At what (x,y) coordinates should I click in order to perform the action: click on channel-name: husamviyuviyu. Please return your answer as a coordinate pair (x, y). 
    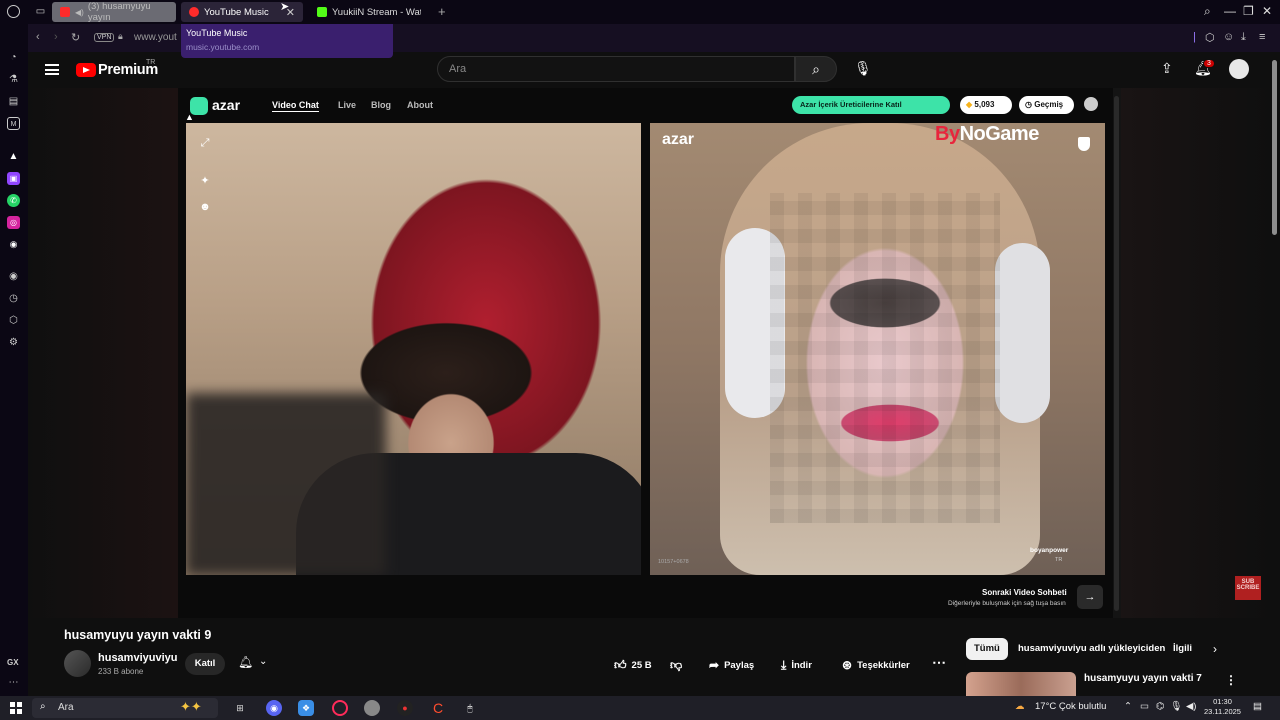
    Looking at the image, I should click on (137, 658).